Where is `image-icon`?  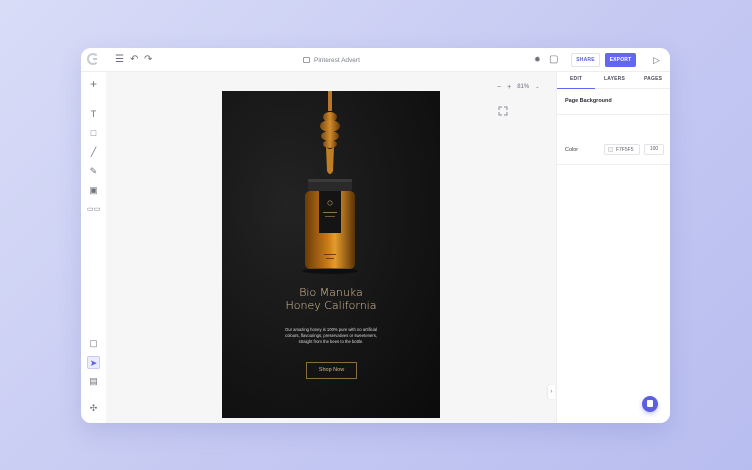
image-icon is located at coordinates (306, 60).